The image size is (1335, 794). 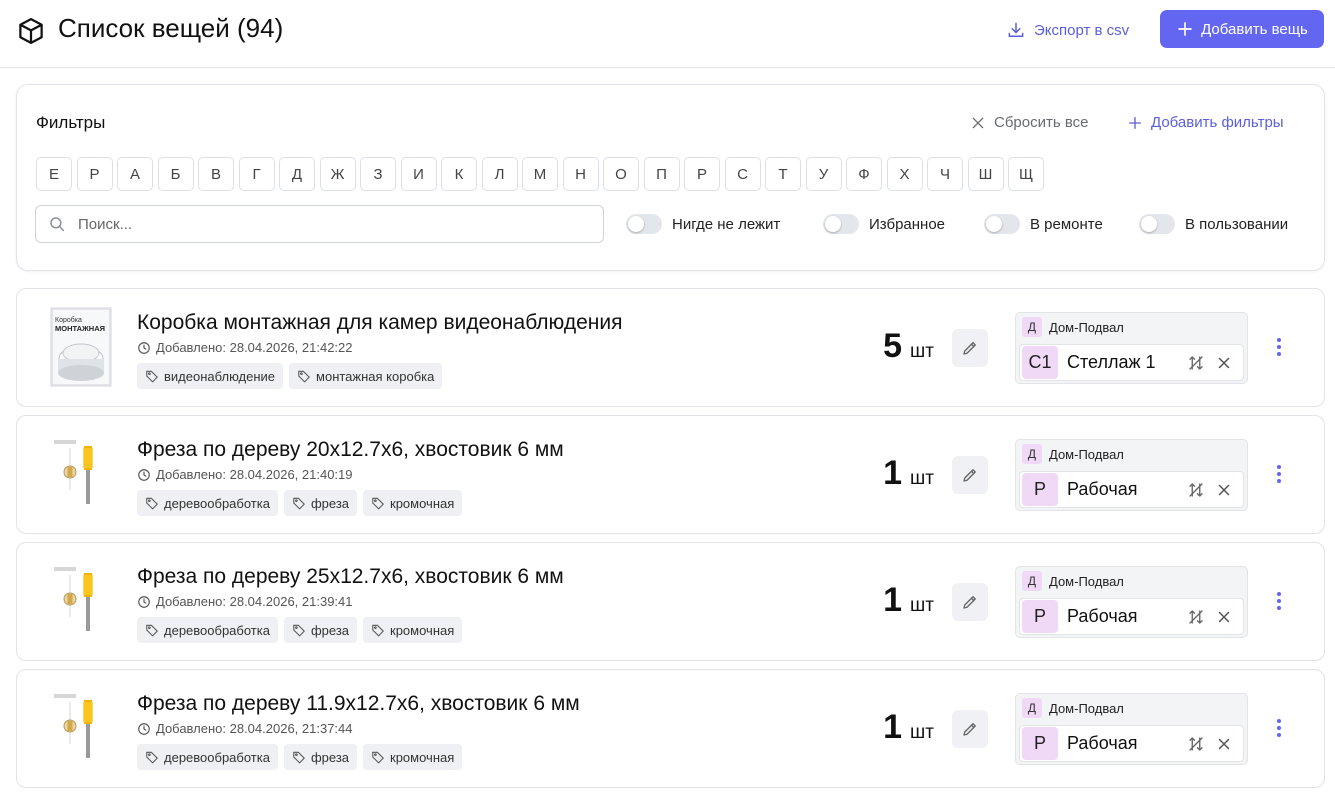 What do you see at coordinates (366, 376) in the screenshot?
I see `tag-chip: монтажная коробка` at bounding box center [366, 376].